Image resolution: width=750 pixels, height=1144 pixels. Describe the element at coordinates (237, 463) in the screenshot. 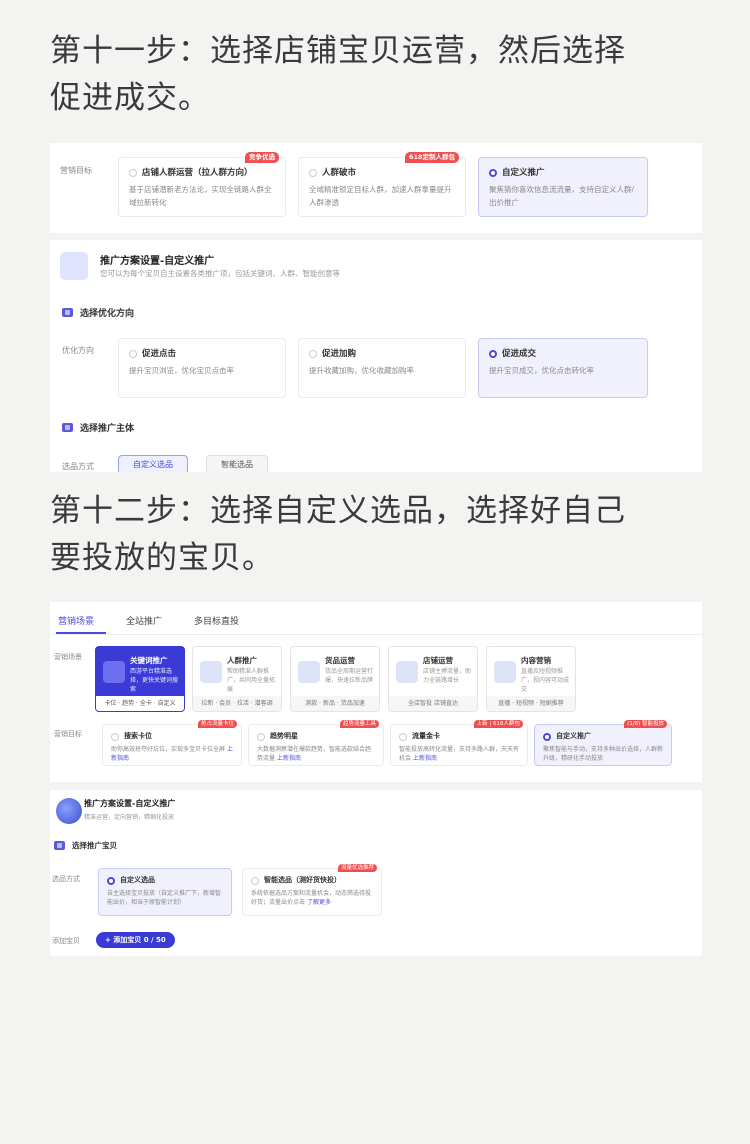

I see `tab-smart-select: 智能选品` at that location.